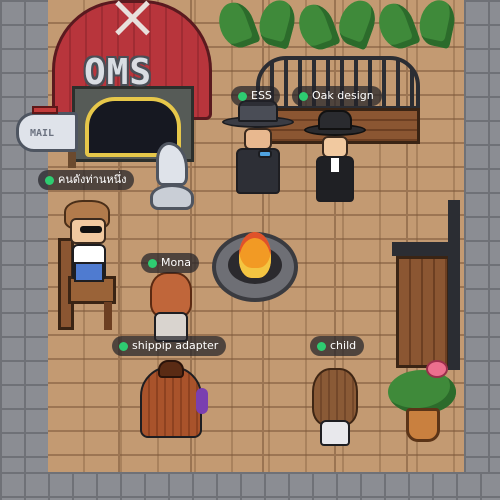 This screenshot has width=500, height=500. I want to click on stone-wall-right, so click(482, 250).